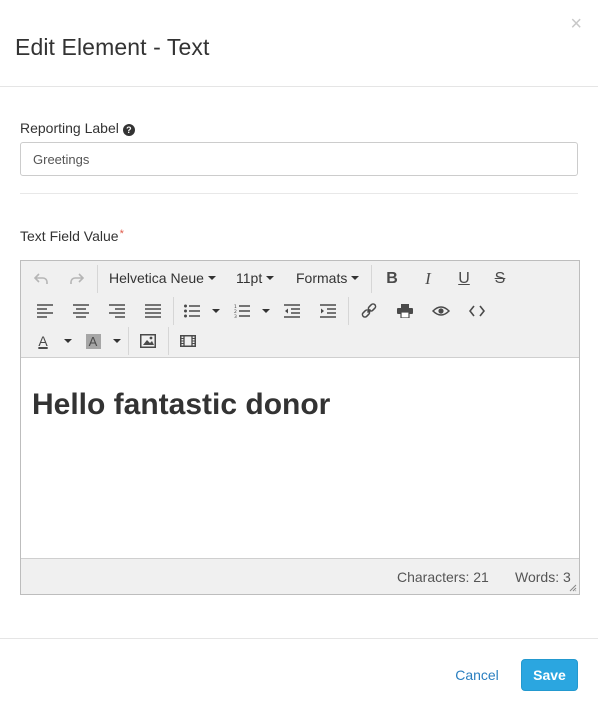 The image size is (598, 712). I want to click on font-size-dropdown: 11pt, so click(255, 278).